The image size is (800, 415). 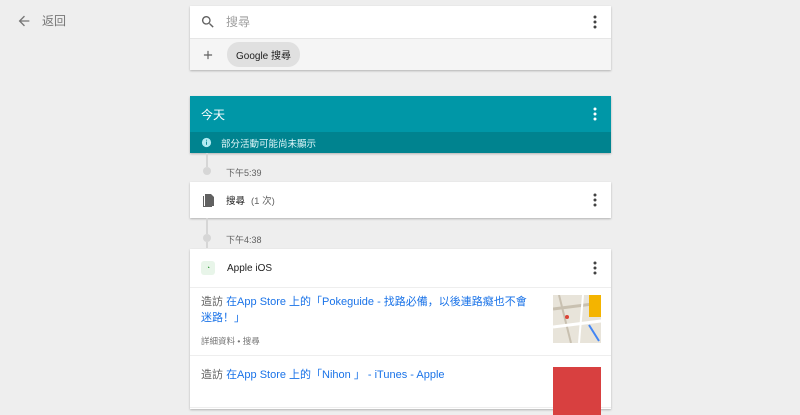 What do you see at coordinates (269, 144) in the screenshot?
I see `today-notice-text: 部分活動可能尚未顯示` at bounding box center [269, 144].